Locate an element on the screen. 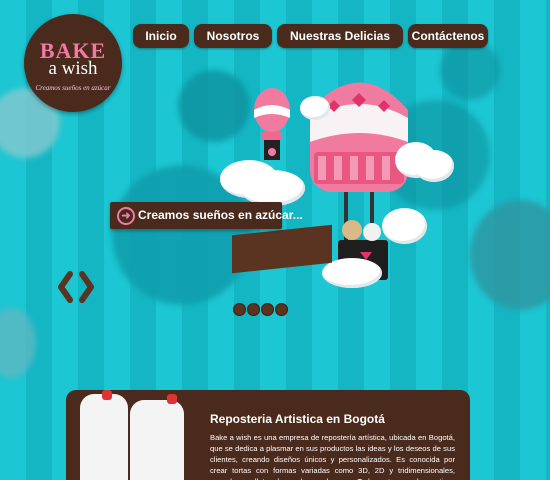  chevron-right-icon is located at coordinates (86, 287).